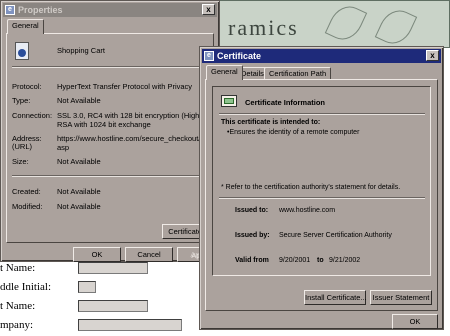  Describe the element at coordinates (18, 268) in the screenshot. I see `first-name-label: t Name:` at that location.